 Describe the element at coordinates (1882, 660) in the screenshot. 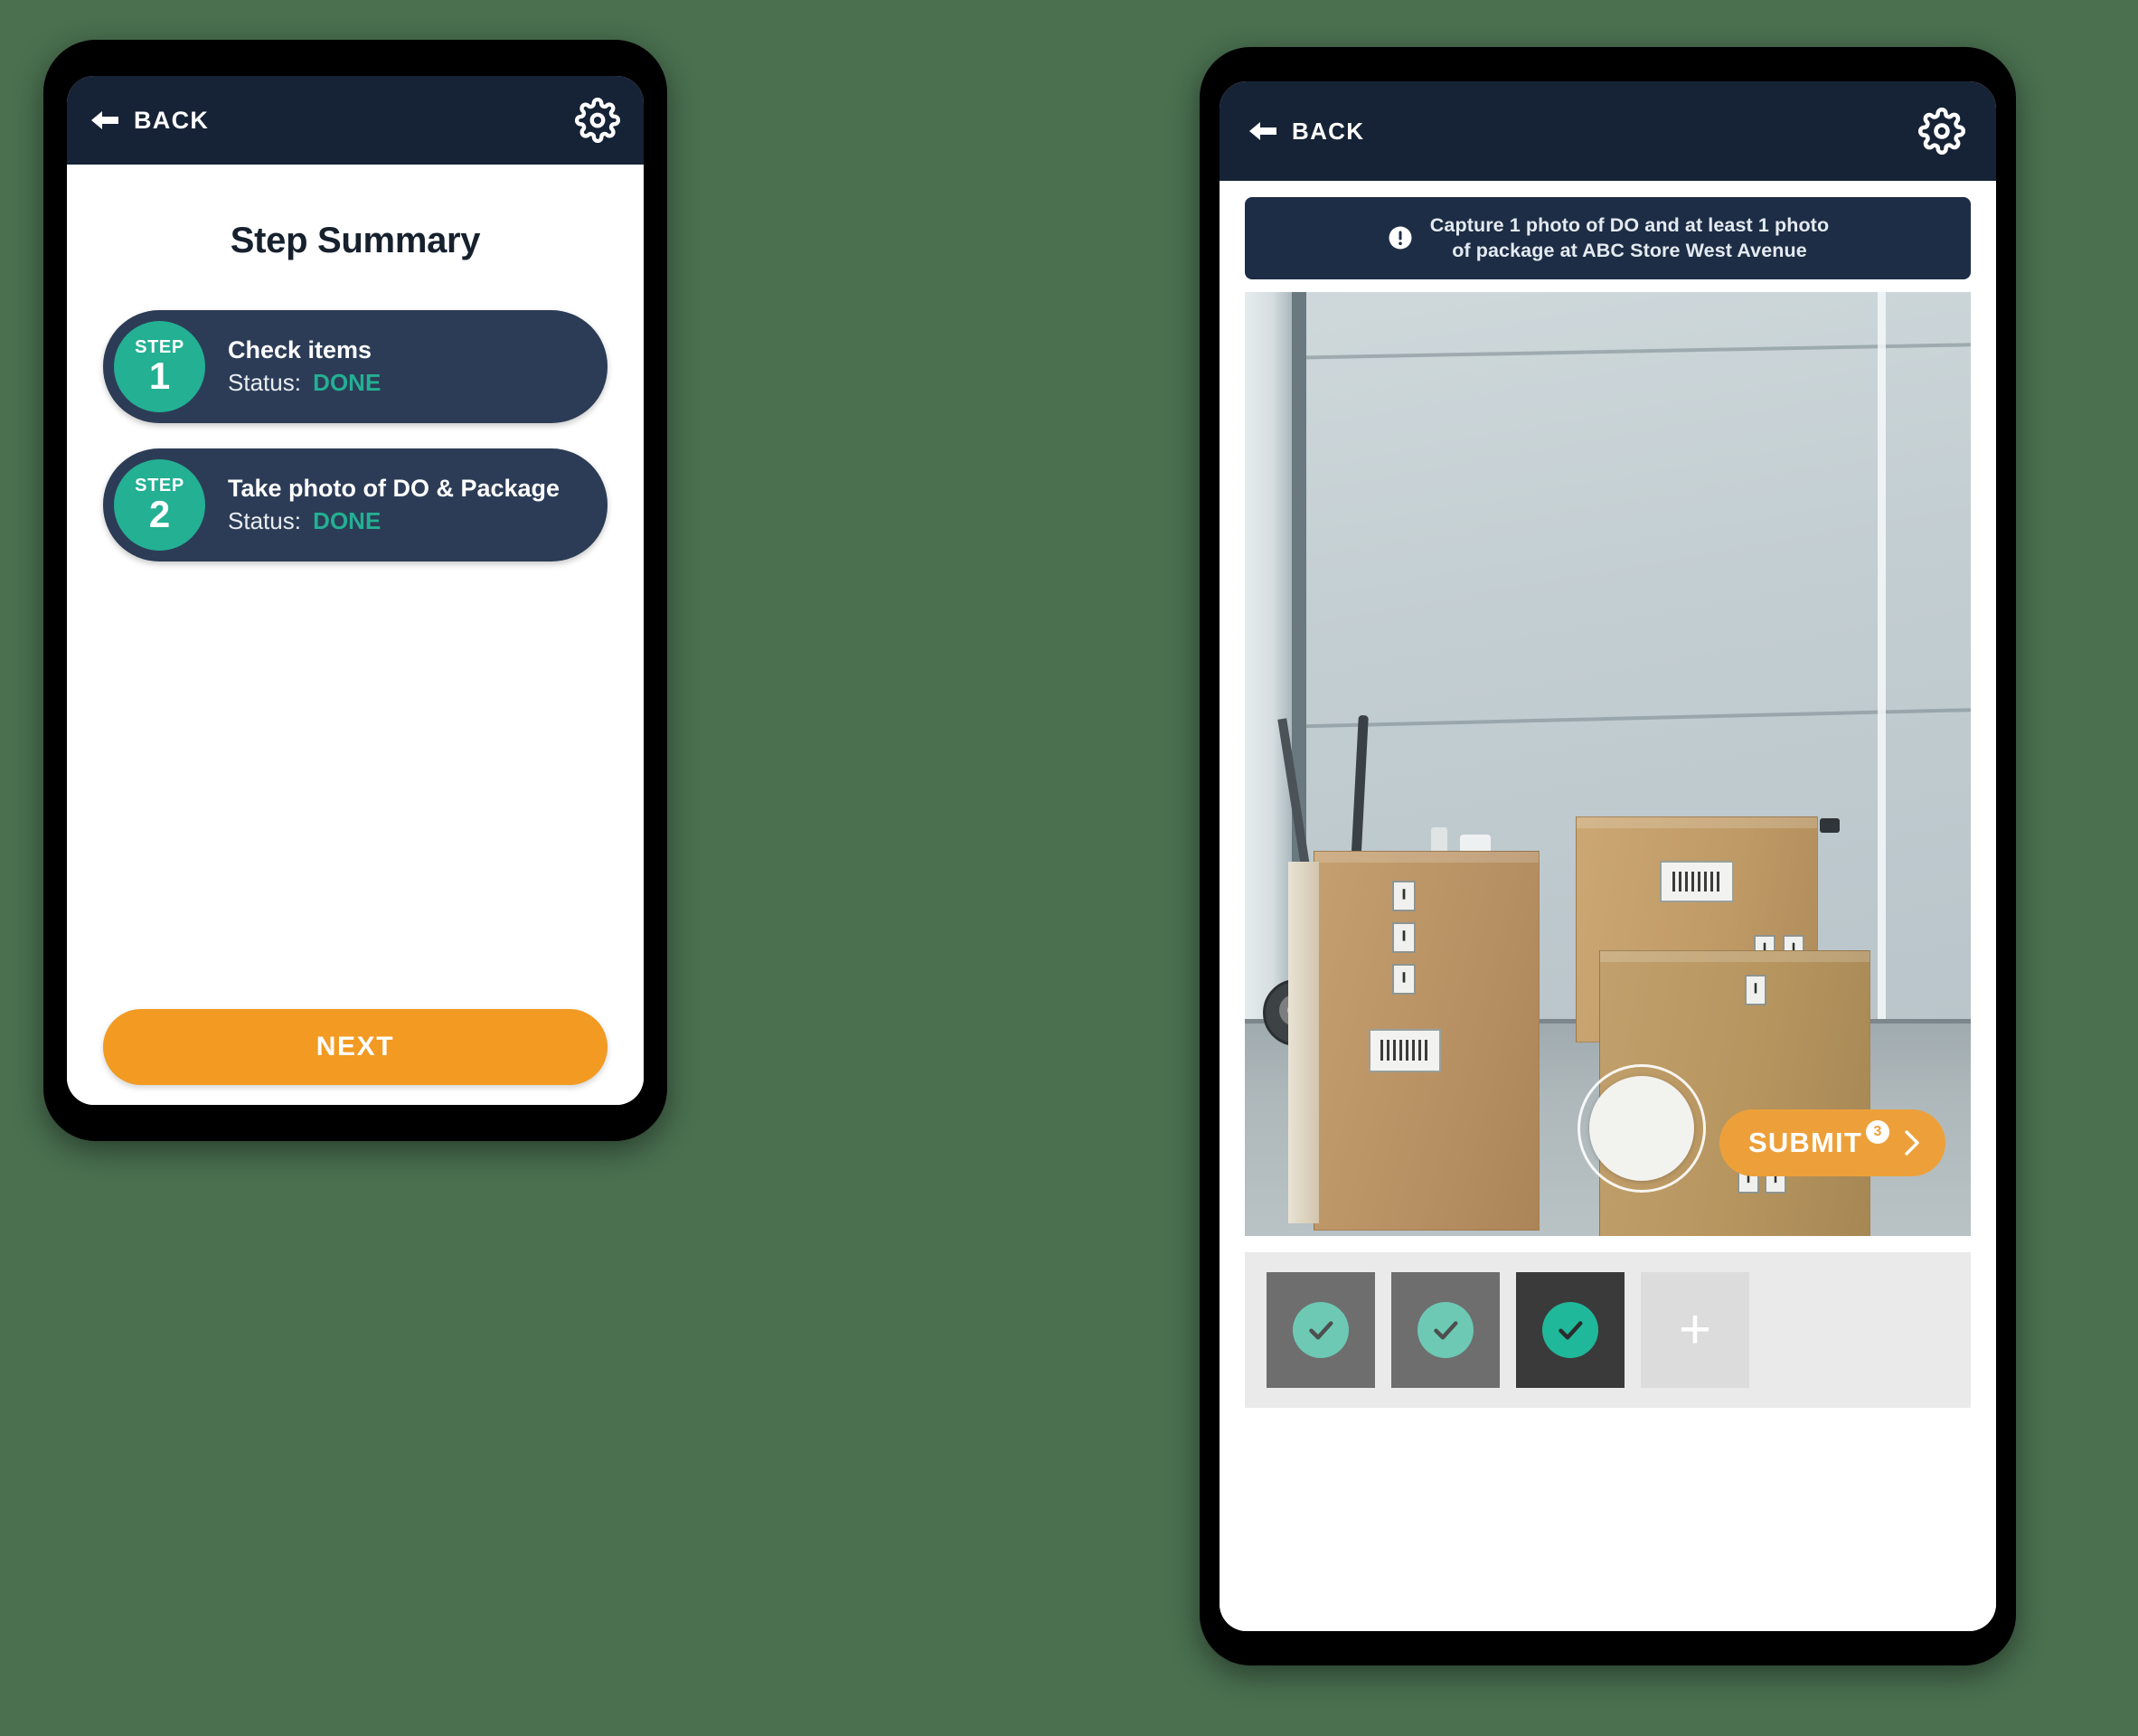

I see `wall-mullion` at that location.